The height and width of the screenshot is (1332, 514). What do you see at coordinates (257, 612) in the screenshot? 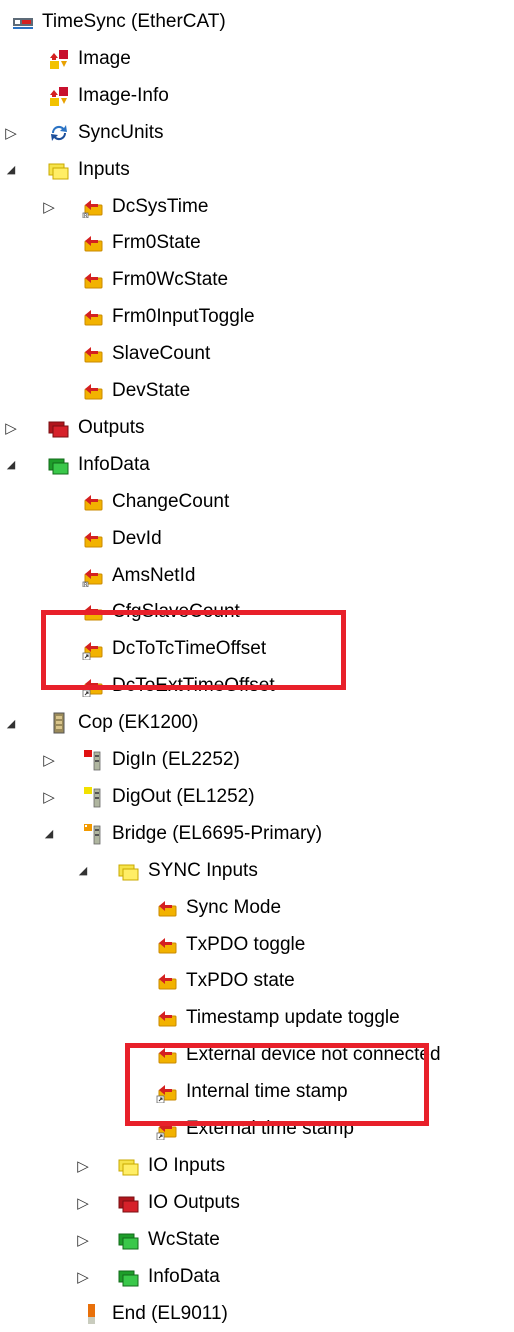
I see `tree-node-cfgslavecount: CfgSlaveCount` at bounding box center [257, 612].